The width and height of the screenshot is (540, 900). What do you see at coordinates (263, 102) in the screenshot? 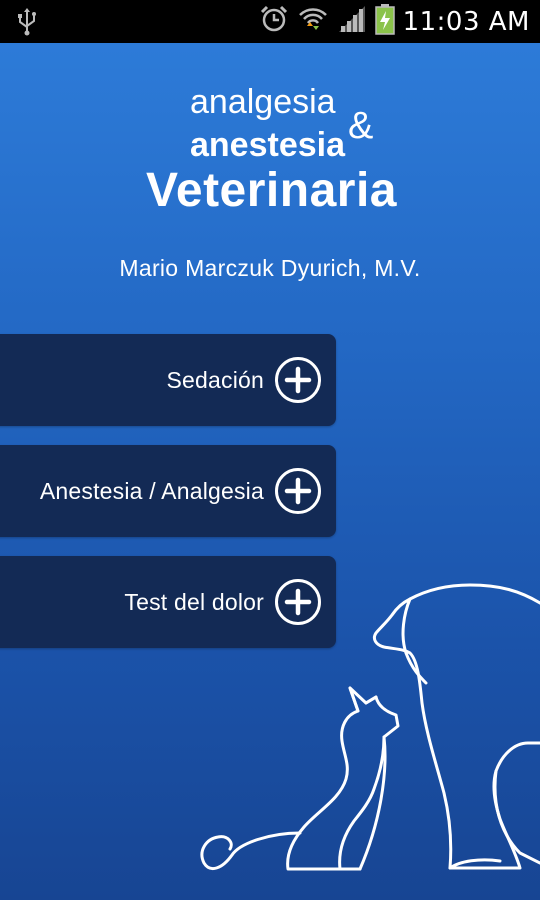
I see `logo-line-analgesia: analgesia` at bounding box center [263, 102].